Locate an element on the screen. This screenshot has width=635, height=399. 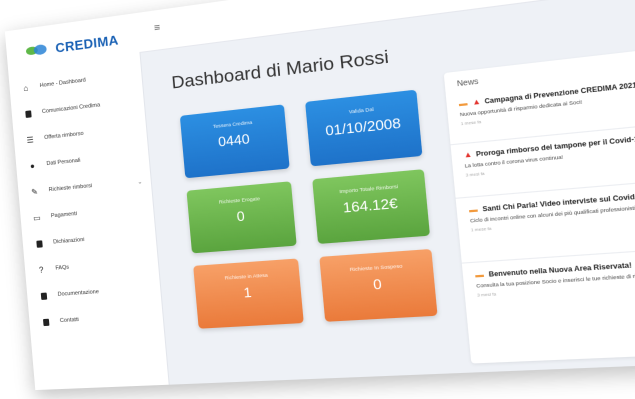
home-icon: ⌂ is located at coordinates (25, 88).